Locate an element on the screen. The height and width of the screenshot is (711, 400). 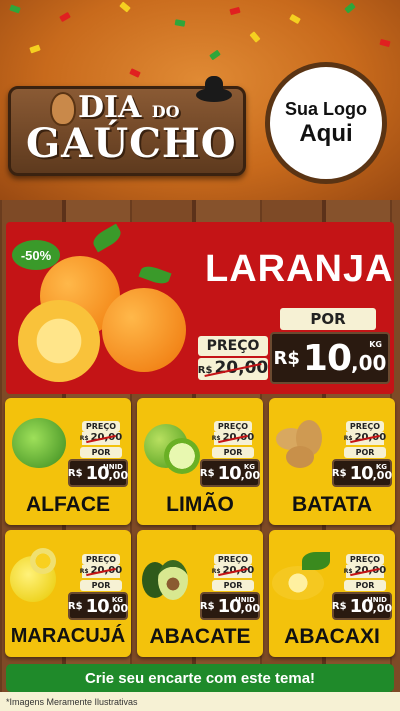
logo-line1: Sua Logo is located at coordinates (326, 108).